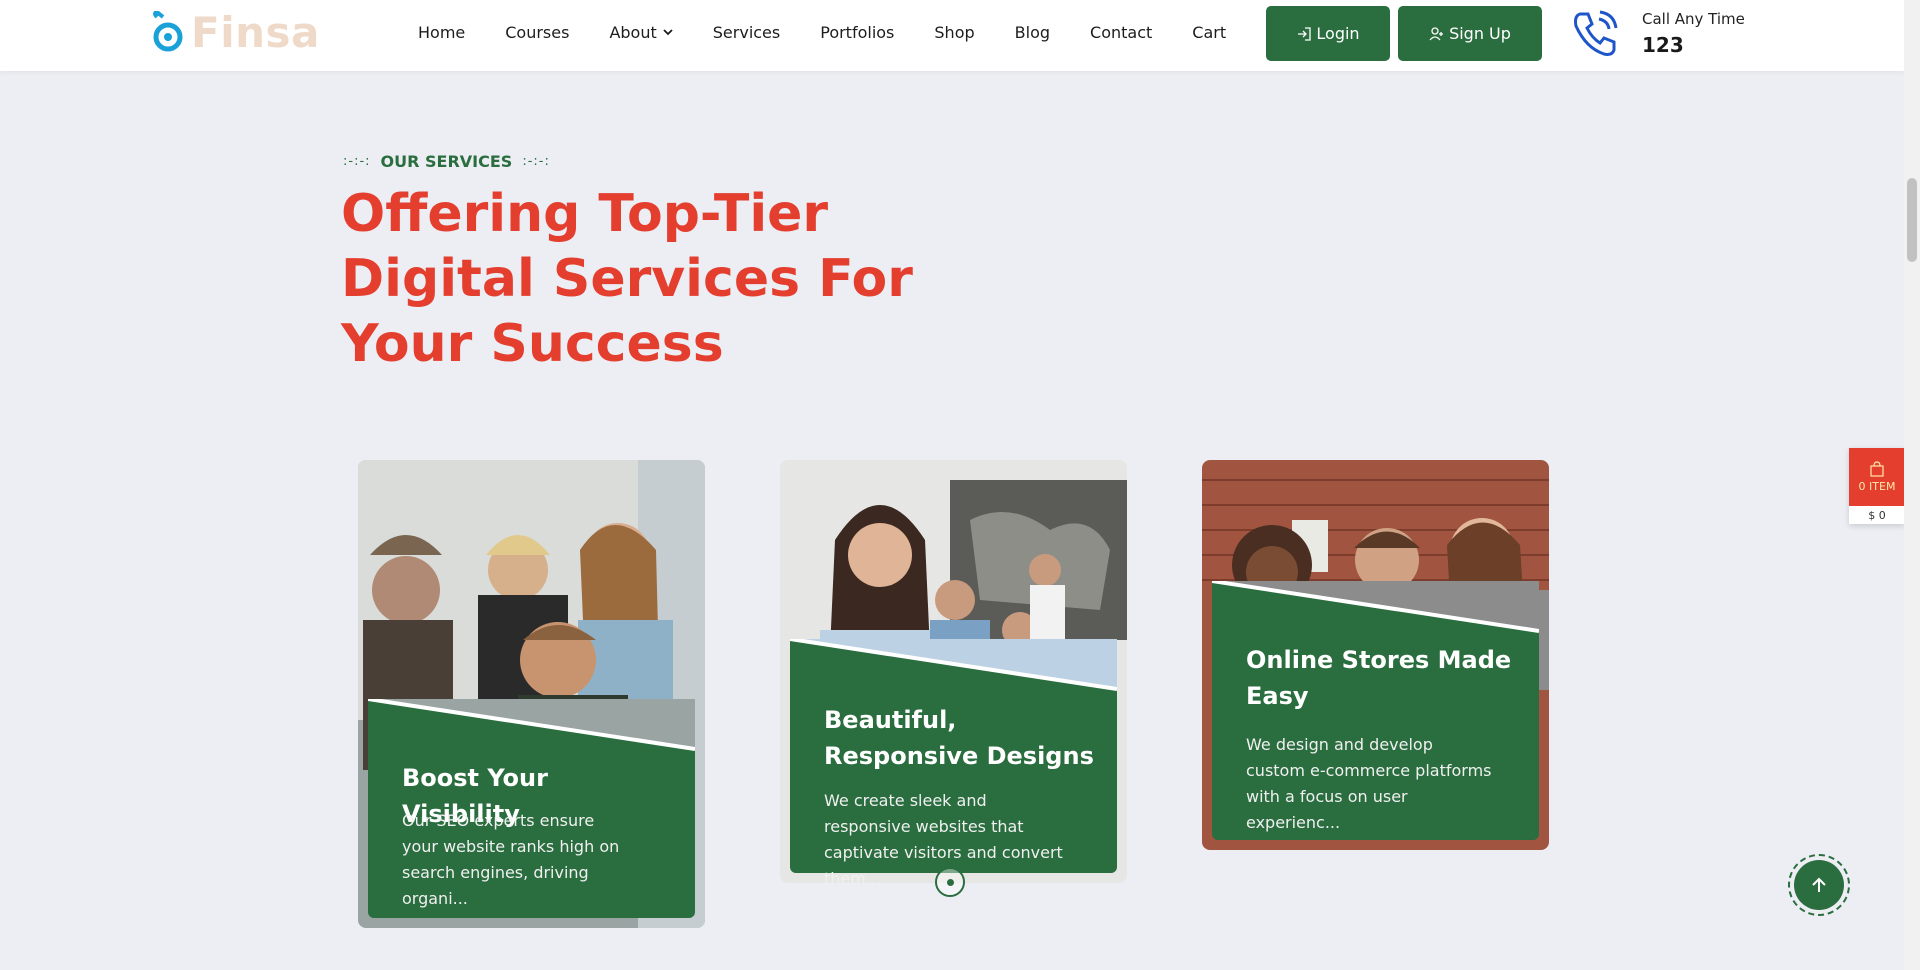 Image resolution: width=1920 pixels, height=970 pixels. What do you see at coordinates (1379, 678) in the screenshot?
I see `service-card-title: Online Stores Made Easy` at bounding box center [1379, 678].